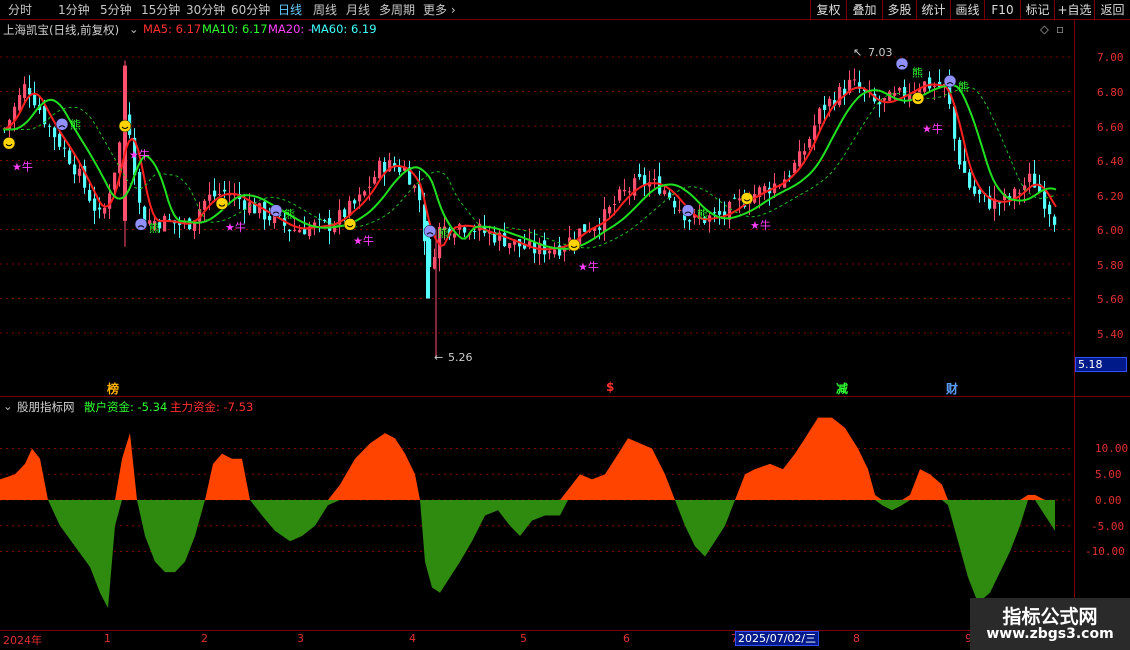  What do you see at coordinates (113, 388) in the screenshot?
I see `event-mark-bang: 榜` at bounding box center [113, 388].